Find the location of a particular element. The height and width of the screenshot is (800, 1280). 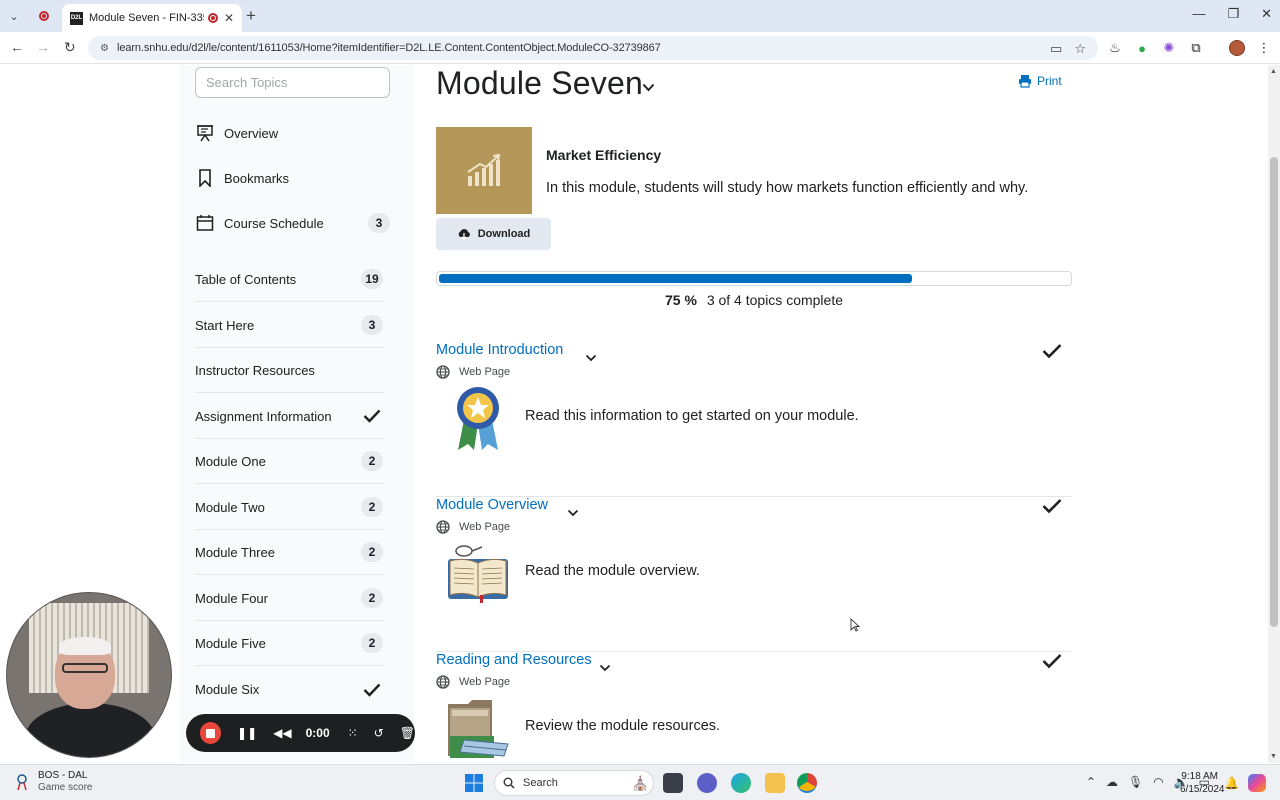

site-info-icon: ⚙ is located at coordinates (104, 48).